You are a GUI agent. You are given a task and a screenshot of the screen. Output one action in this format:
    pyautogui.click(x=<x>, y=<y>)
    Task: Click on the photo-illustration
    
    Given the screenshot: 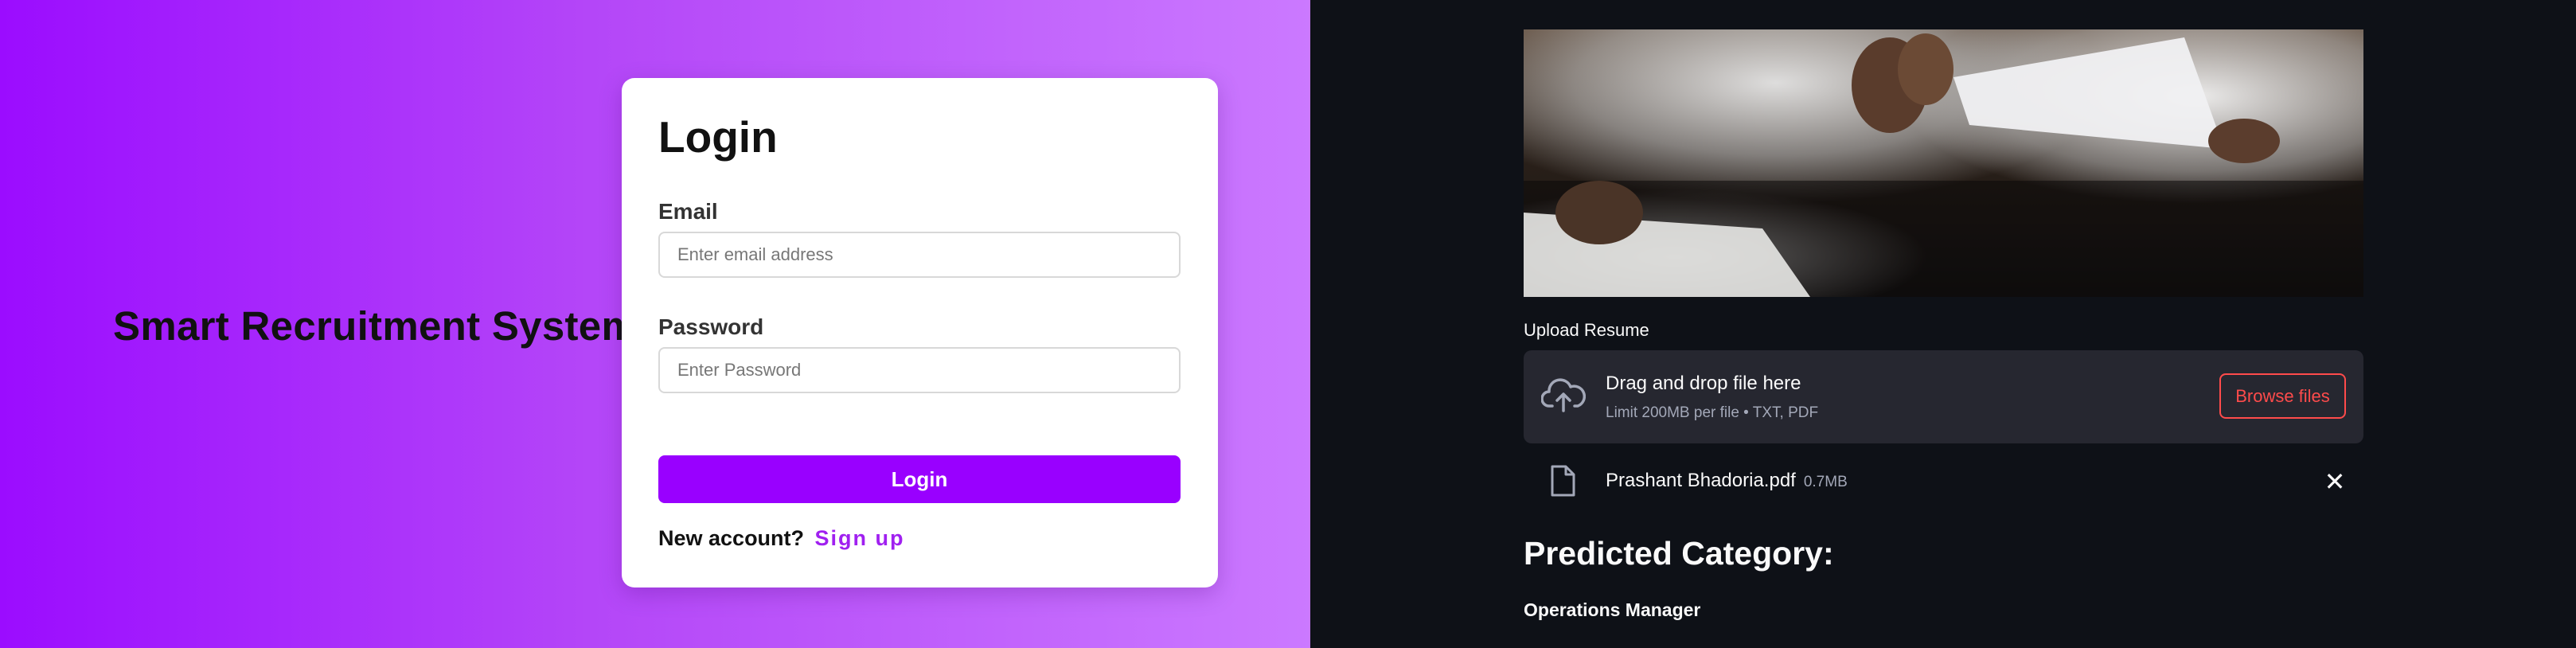 What is the action you would take?
    pyautogui.click(x=1943, y=165)
    